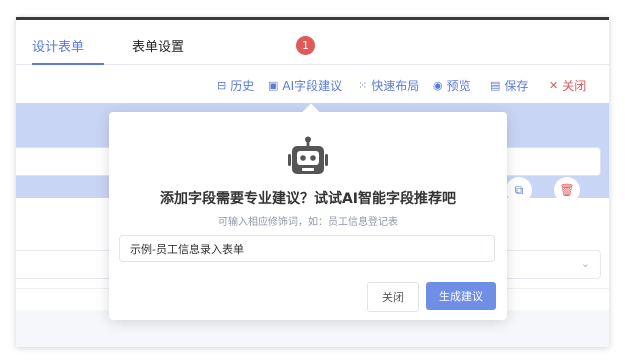  Describe the element at coordinates (58, 45) in the screenshot. I see `tab-design-form: 设计表单` at that location.